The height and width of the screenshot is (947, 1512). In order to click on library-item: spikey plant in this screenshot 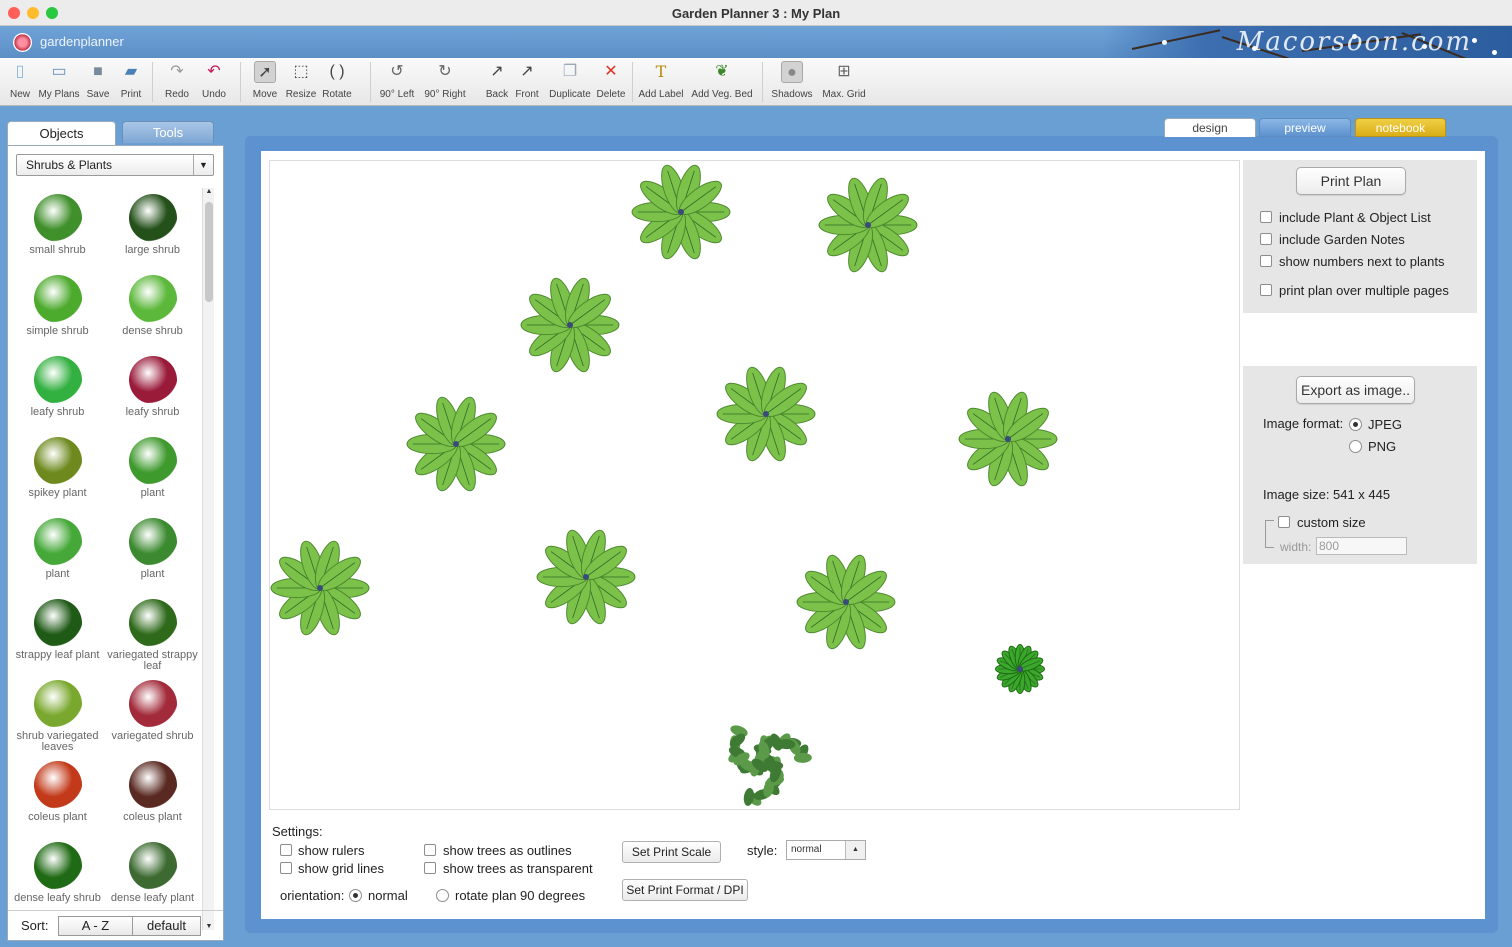, I will do `click(57, 468)`.